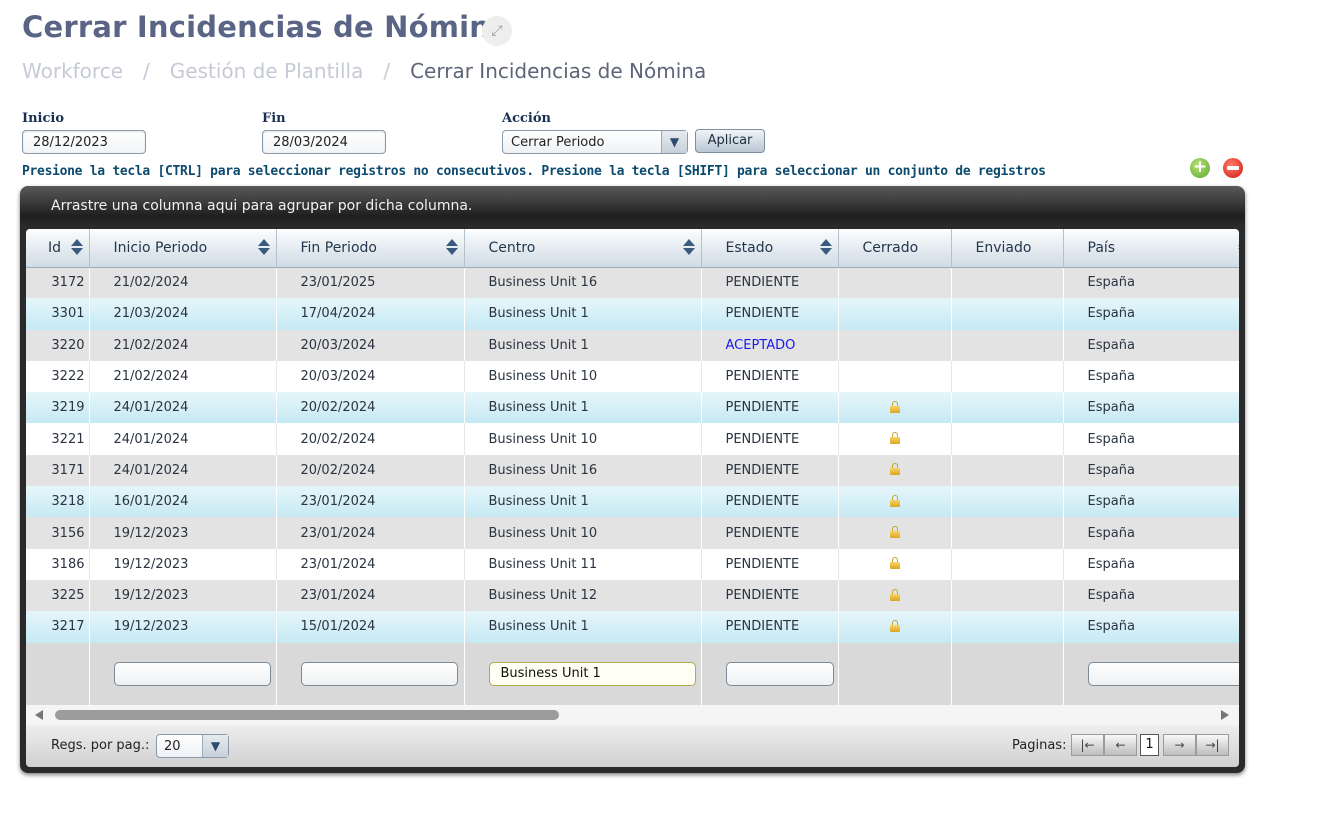 The height and width of the screenshot is (833, 1330). What do you see at coordinates (895, 248) in the screenshot?
I see `column-header-cerrado: Cerrado` at bounding box center [895, 248].